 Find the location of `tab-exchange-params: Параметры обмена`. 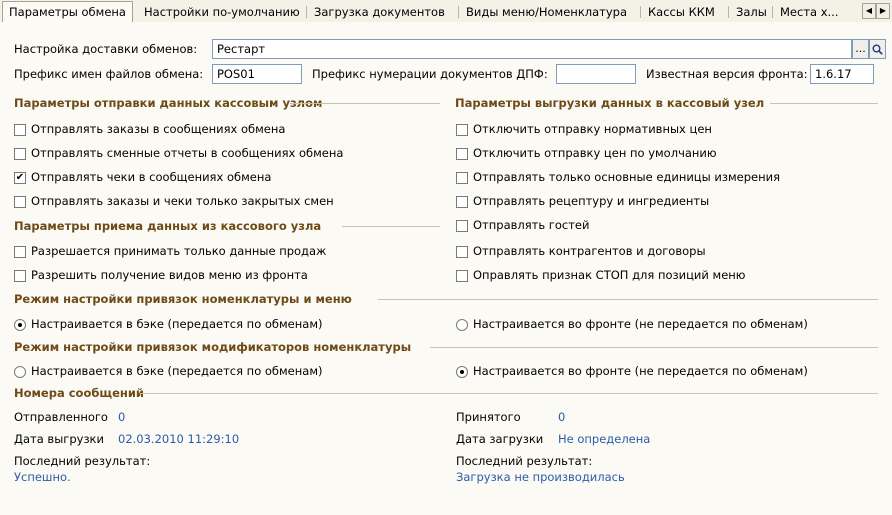

tab-exchange-params: Параметры обмена is located at coordinates (67, 12).